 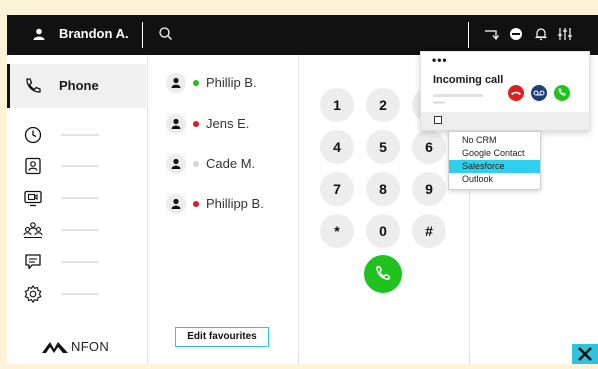 What do you see at coordinates (33, 135) in the screenshot?
I see `clock-icon` at bounding box center [33, 135].